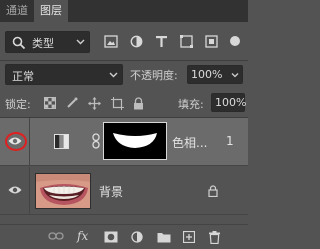 The width and height of the screenshot is (320, 249). Describe the element at coordinates (50, 103) in the screenshot. I see `lock-transparent-pixels-icon` at that location.